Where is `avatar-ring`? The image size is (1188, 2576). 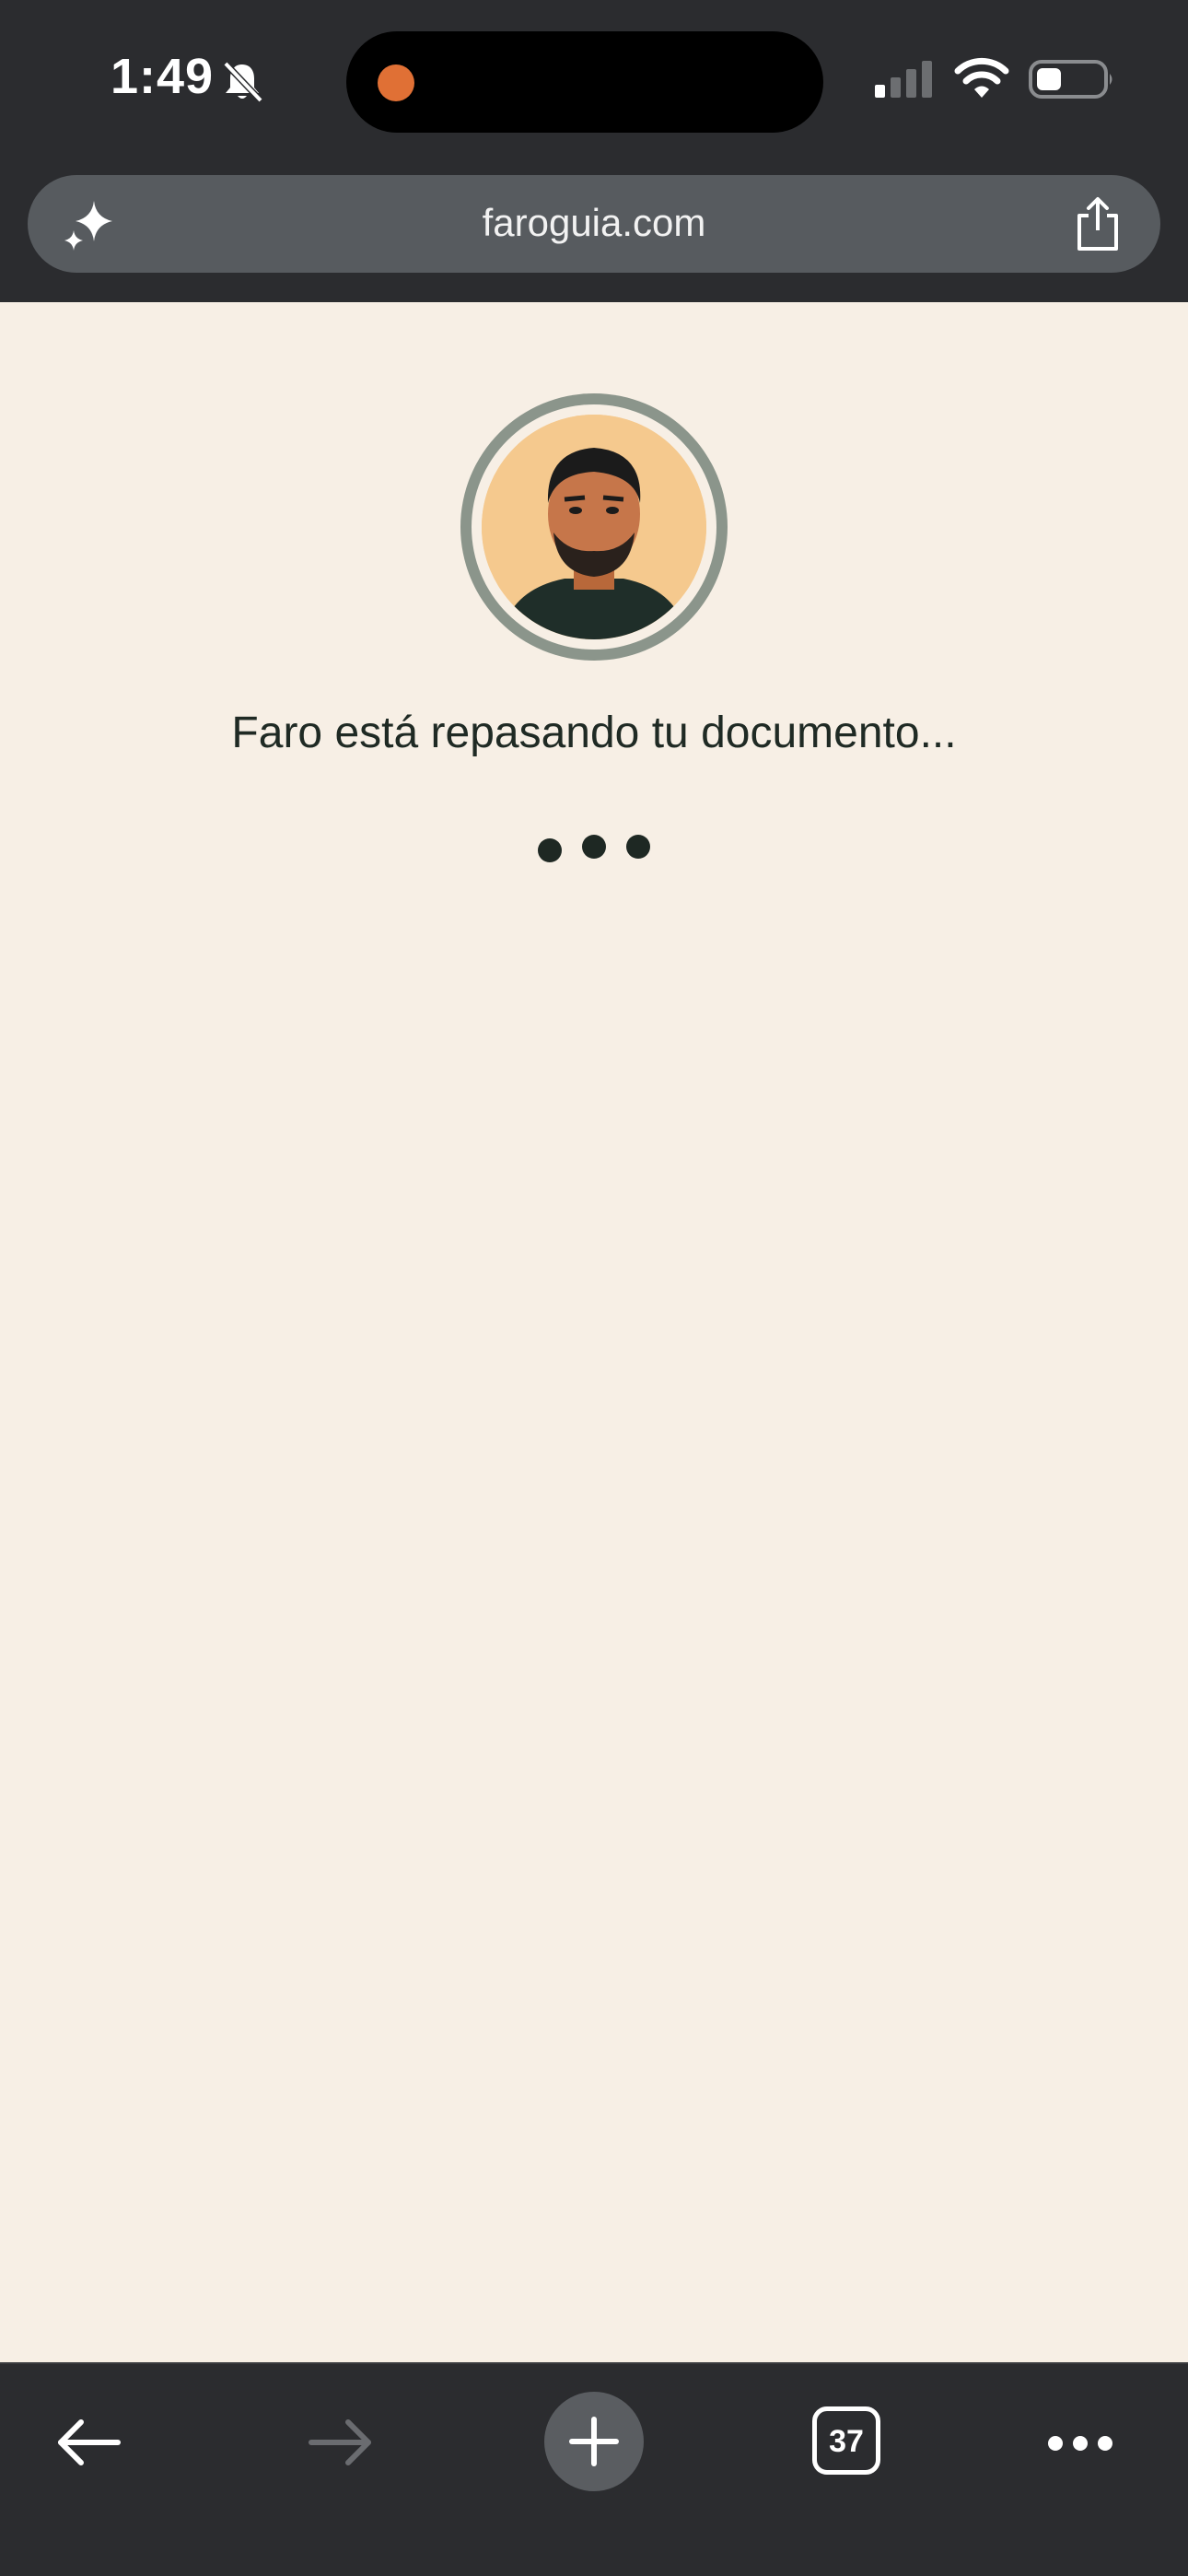
avatar-ring is located at coordinates (594, 527).